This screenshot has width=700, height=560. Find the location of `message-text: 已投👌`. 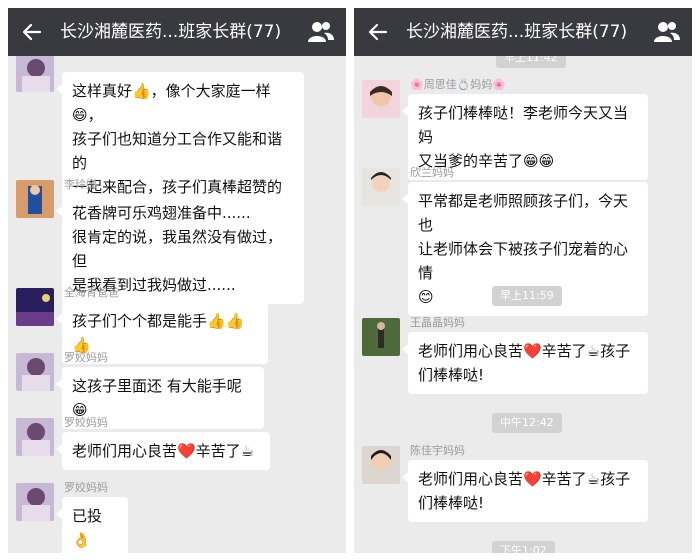

message-text: 已投👌 is located at coordinates (87, 528).